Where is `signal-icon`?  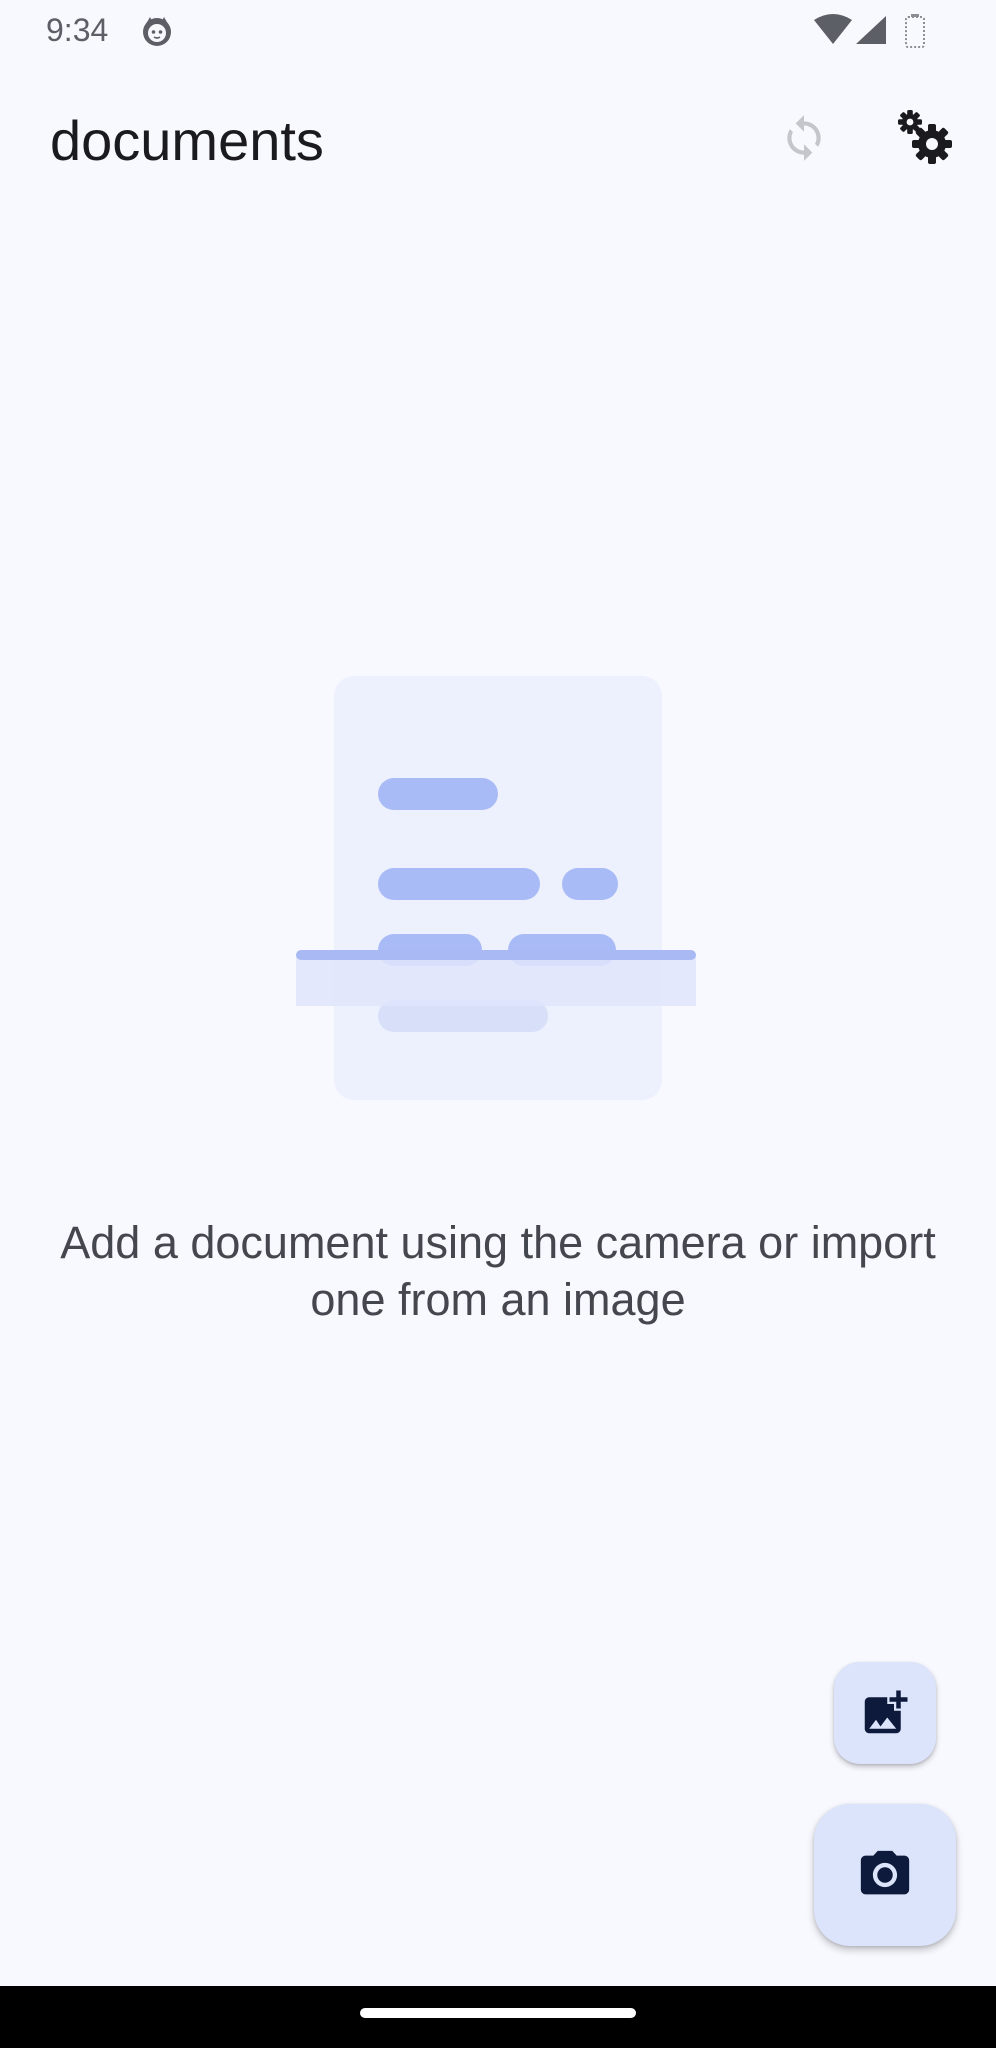
signal-icon is located at coordinates (871, 30).